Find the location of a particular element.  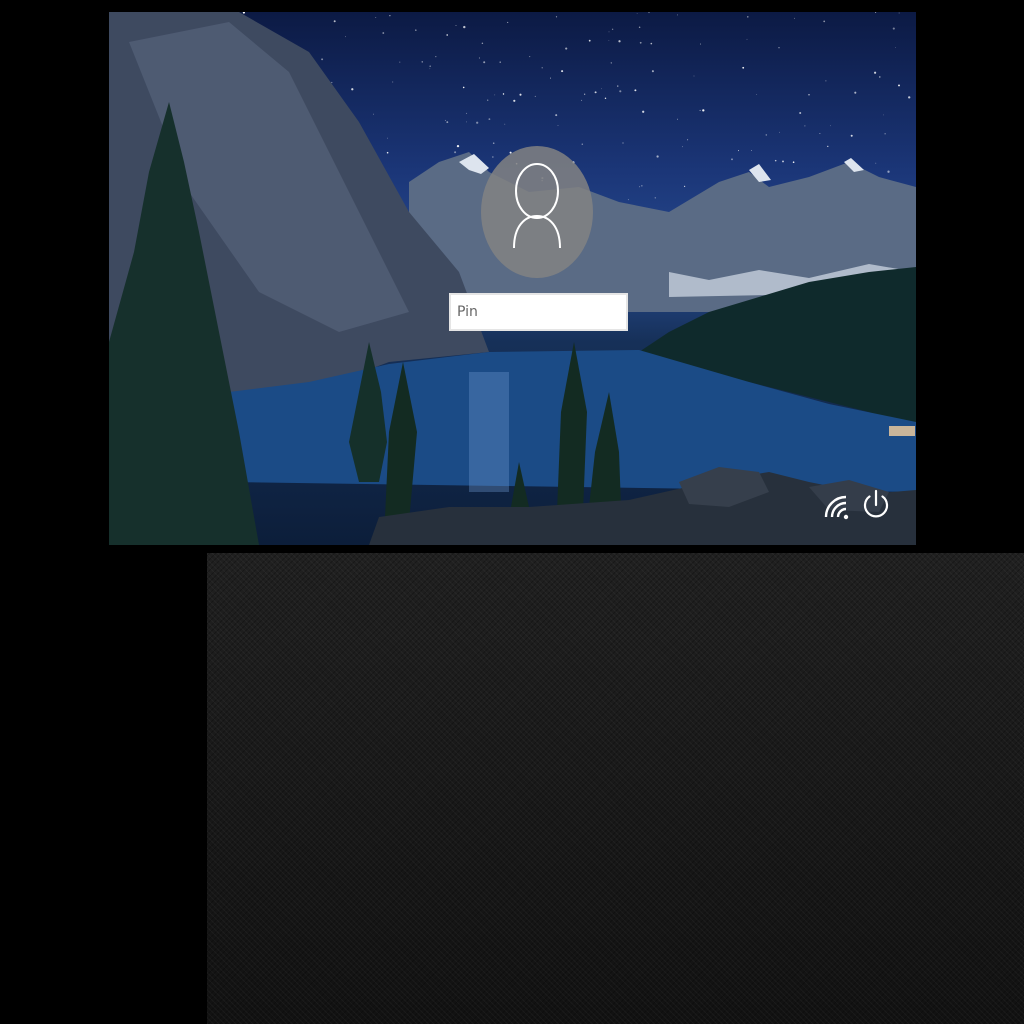

user-avatar is located at coordinates (537, 212).